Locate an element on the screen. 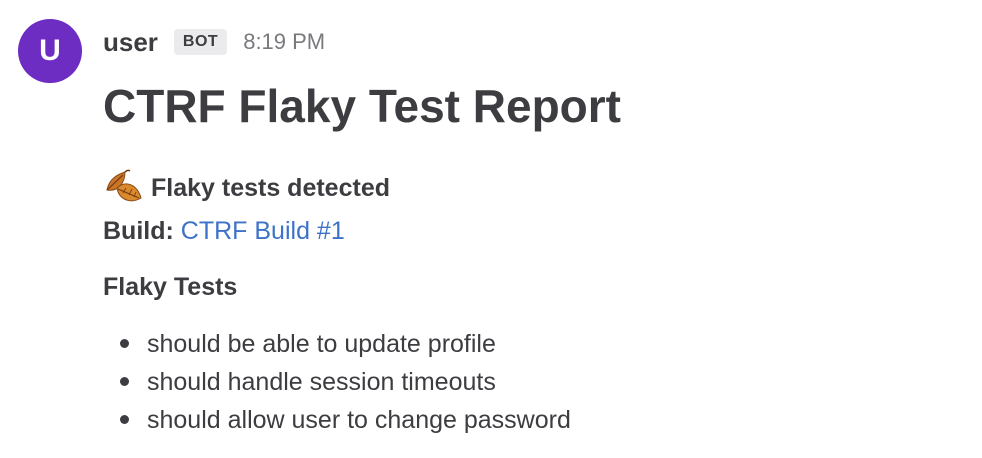 This screenshot has width=982, height=458. list-item: should be able to update profile is located at coordinates (337, 345).